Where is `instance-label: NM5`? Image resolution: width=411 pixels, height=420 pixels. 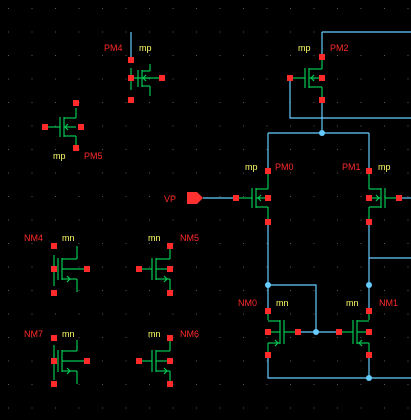
instance-label: NM5 is located at coordinates (189, 238).